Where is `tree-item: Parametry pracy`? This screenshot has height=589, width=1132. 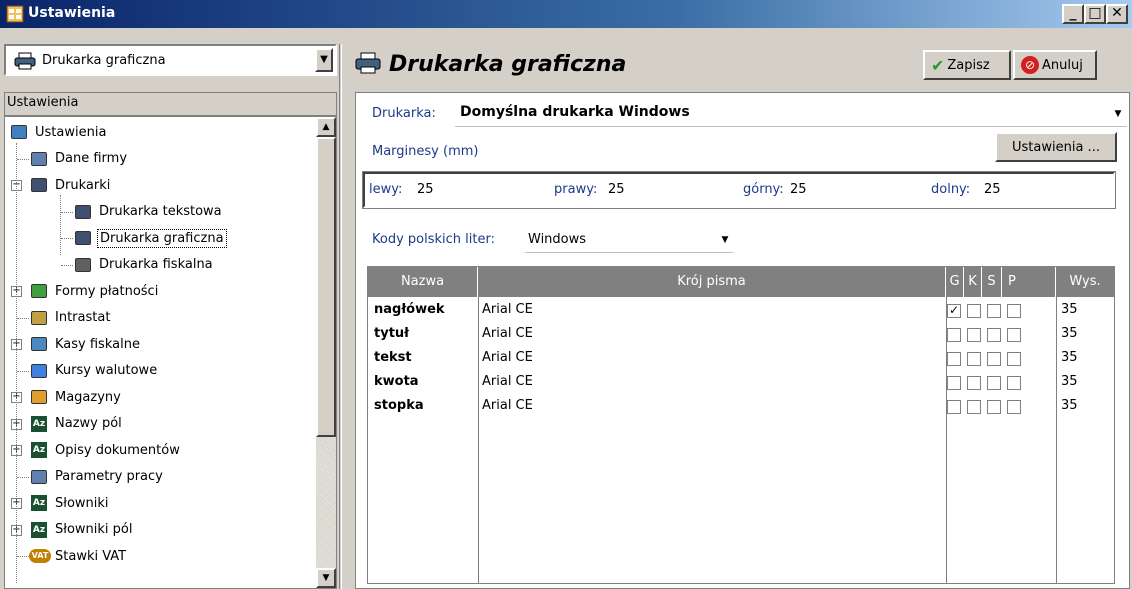 tree-item: Parametry pracy is located at coordinates (97, 477).